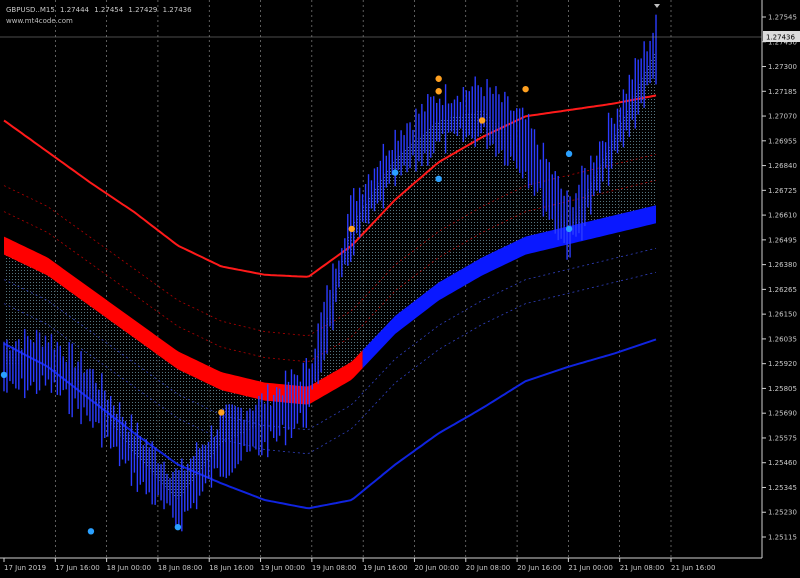  I want to click on ohlc-open: 1.27444, so click(74, 10).